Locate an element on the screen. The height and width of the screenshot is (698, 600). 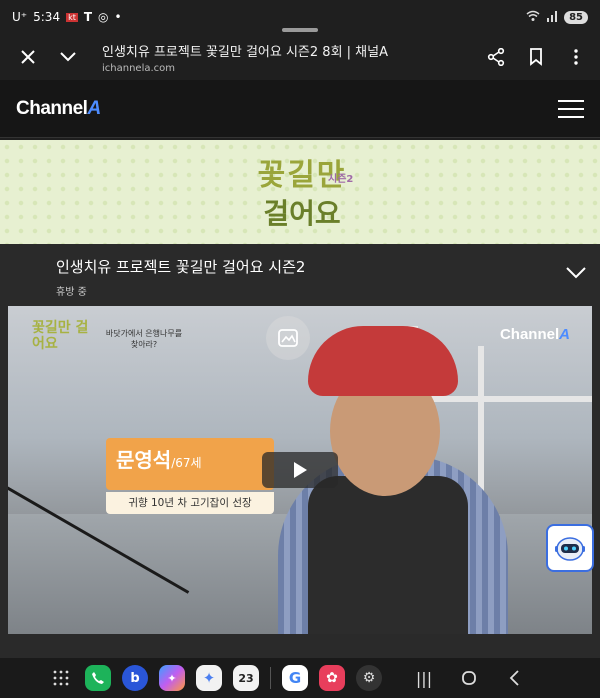
drag-handle is located at coordinates (300, 30).